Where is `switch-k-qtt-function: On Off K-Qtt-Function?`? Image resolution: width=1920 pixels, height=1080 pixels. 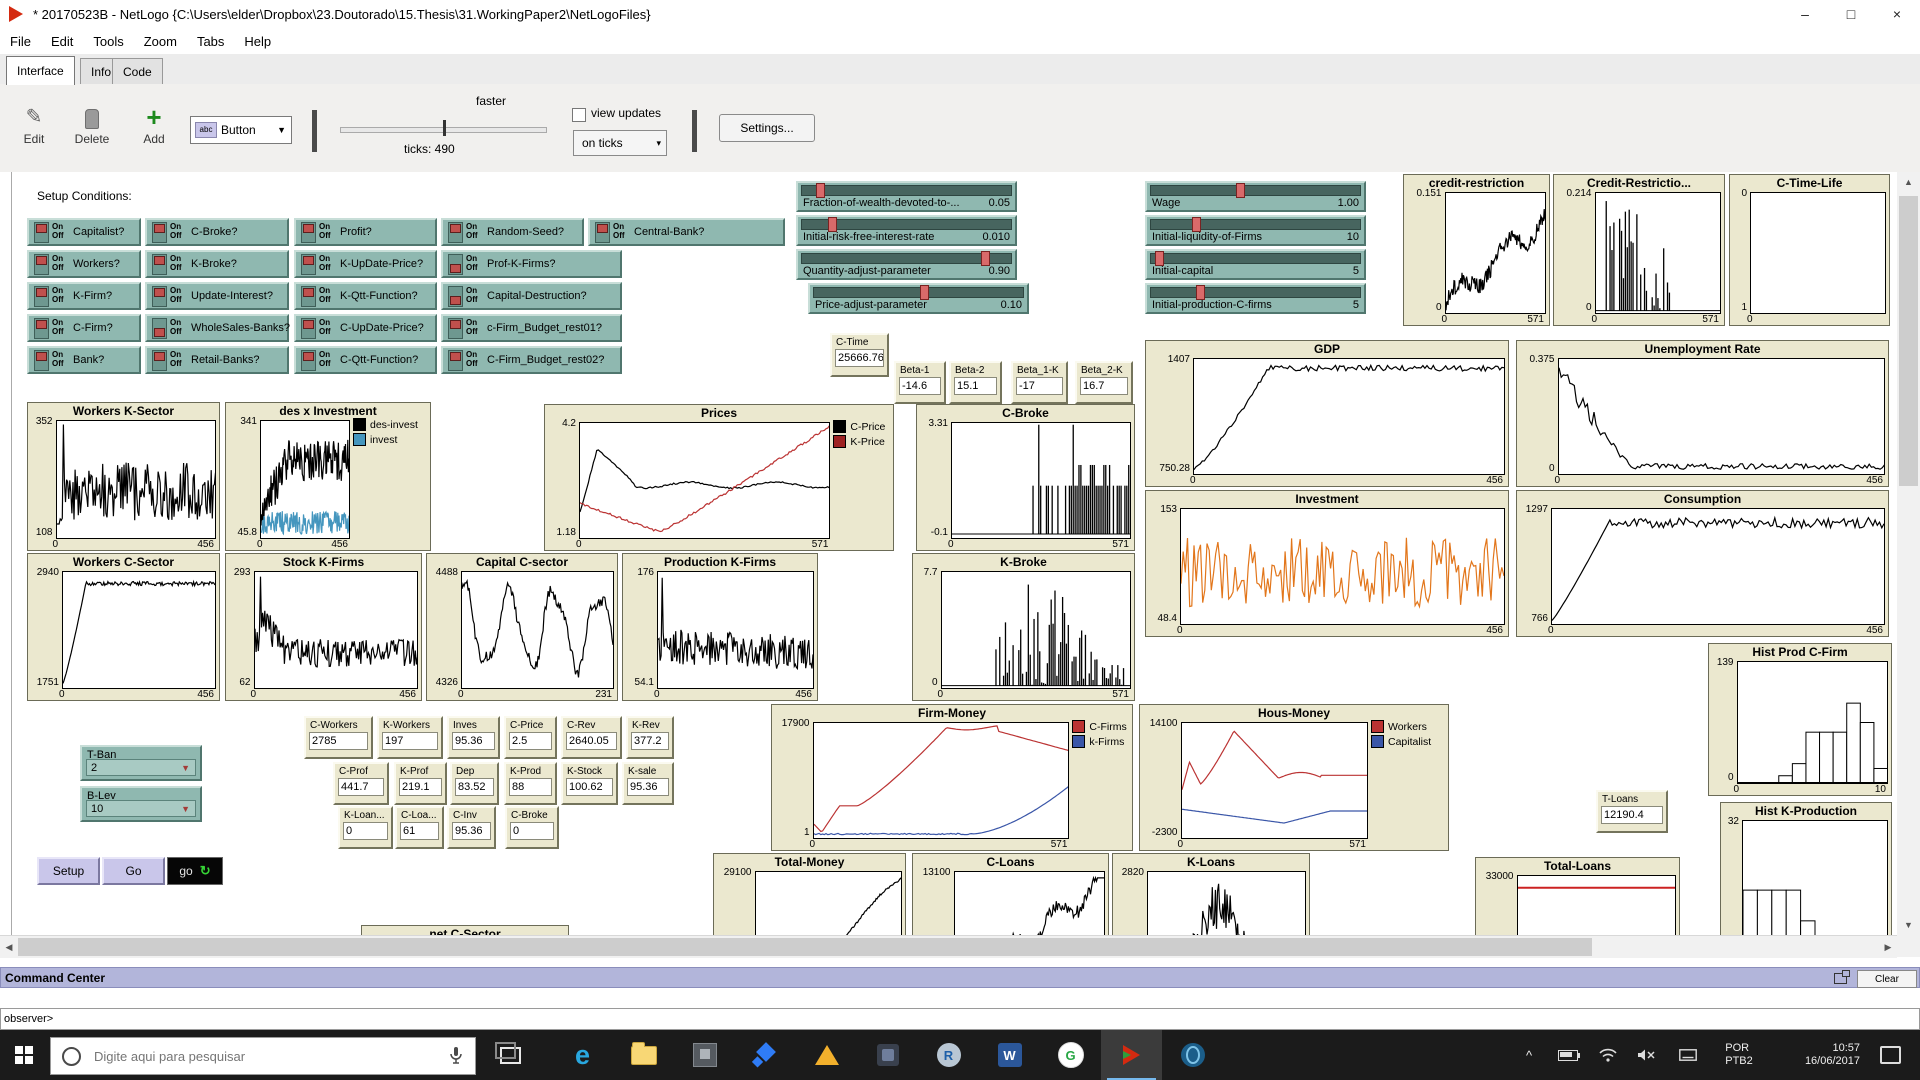 switch-k-qtt-function: On Off K-Qtt-Function? is located at coordinates (365, 296).